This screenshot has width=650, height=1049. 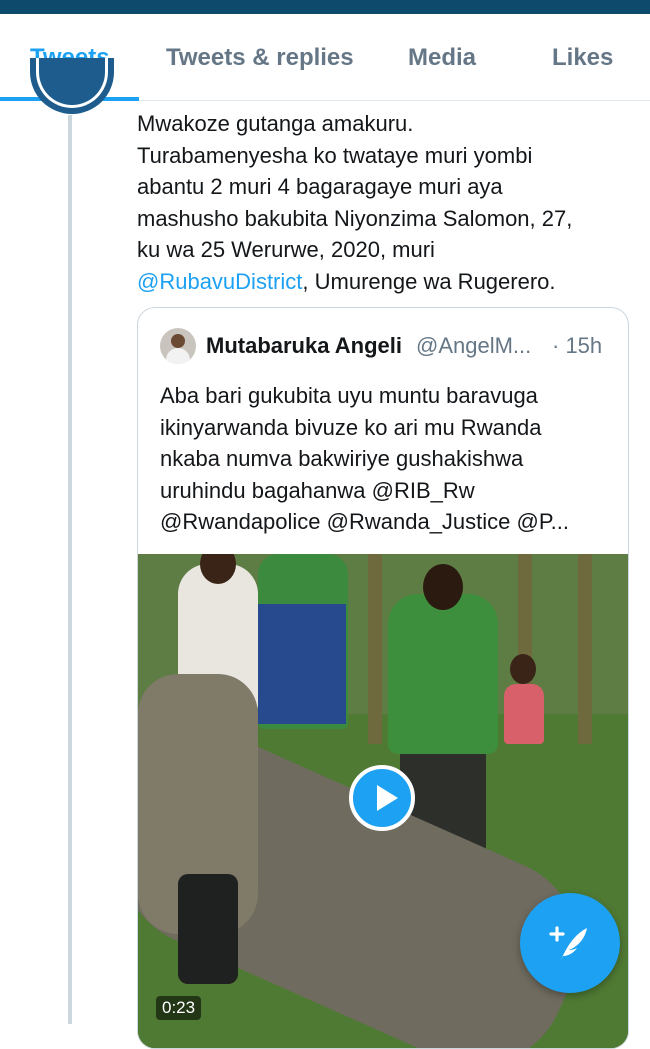 What do you see at coordinates (286, 250) in the screenshot?
I see `tweet-line: ku wa 25 Werurwe, 2020, muri` at bounding box center [286, 250].